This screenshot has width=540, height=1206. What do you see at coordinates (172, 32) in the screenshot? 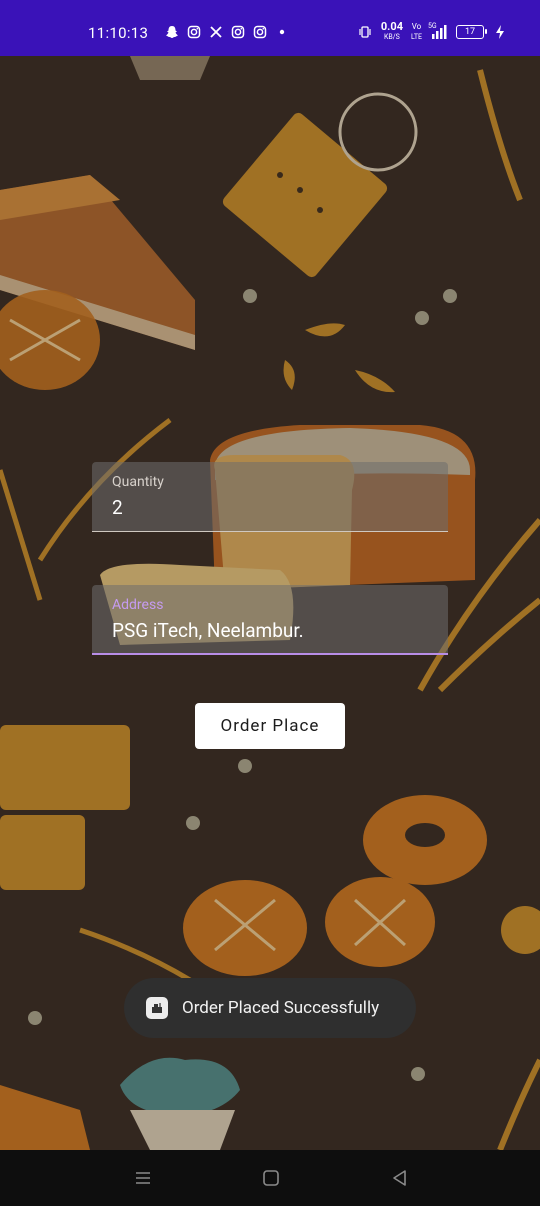
I see `snapchat-icon` at bounding box center [172, 32].